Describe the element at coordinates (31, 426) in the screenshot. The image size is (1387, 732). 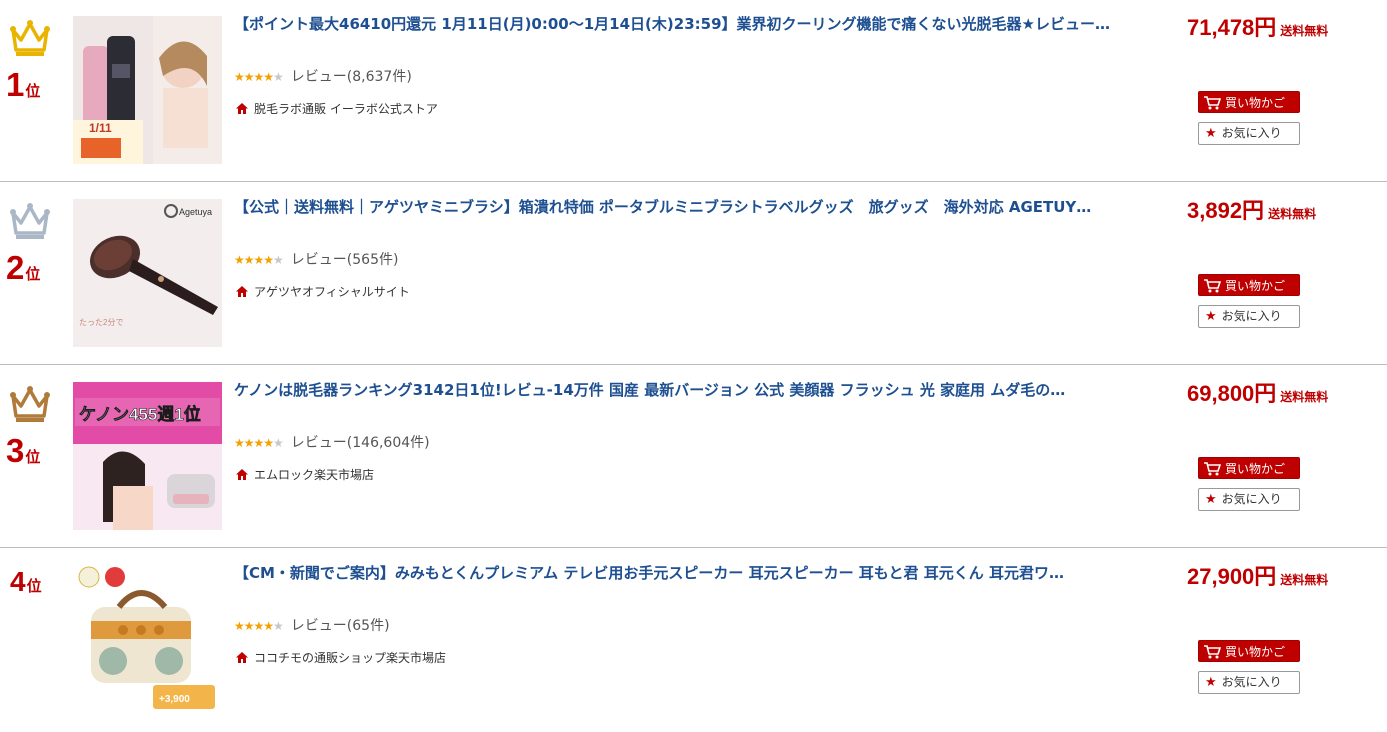
I see `rank-badge: 3位` at that location.